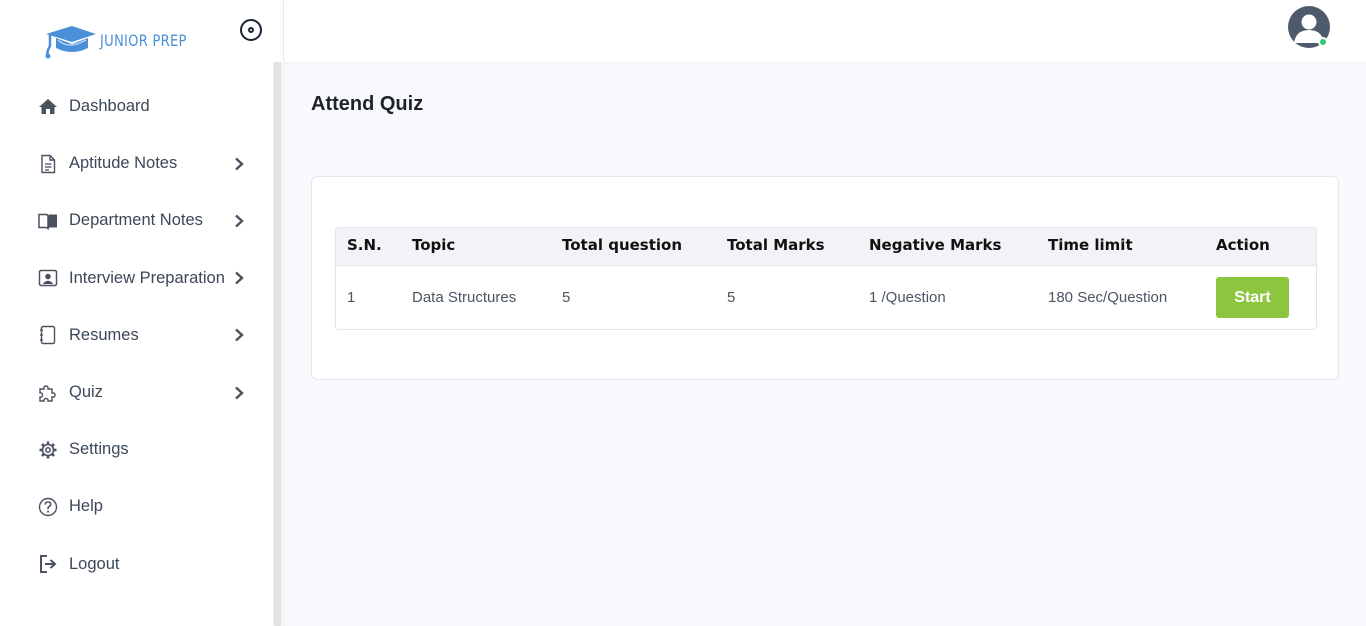 This screenshot has height=626, width=1366. What do you see at coordinates (1323, 42) in the screenshot?
I see `online-status-badge` at bounding box center [1323, 42].